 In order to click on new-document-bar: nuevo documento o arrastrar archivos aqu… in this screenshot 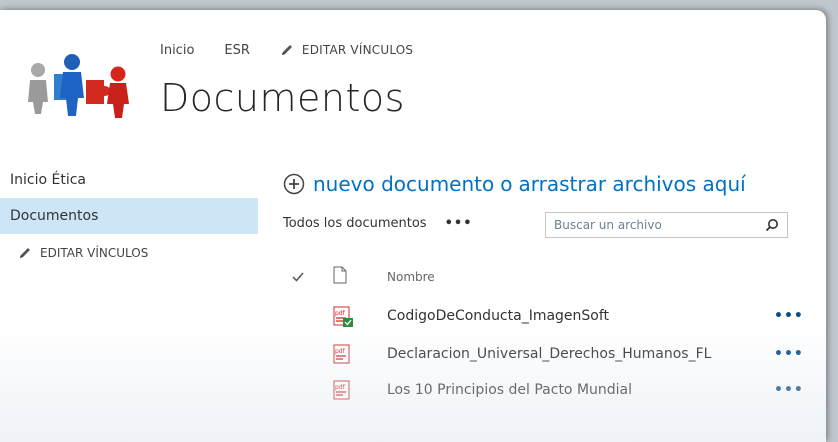, I will do `click(514, 184)`.